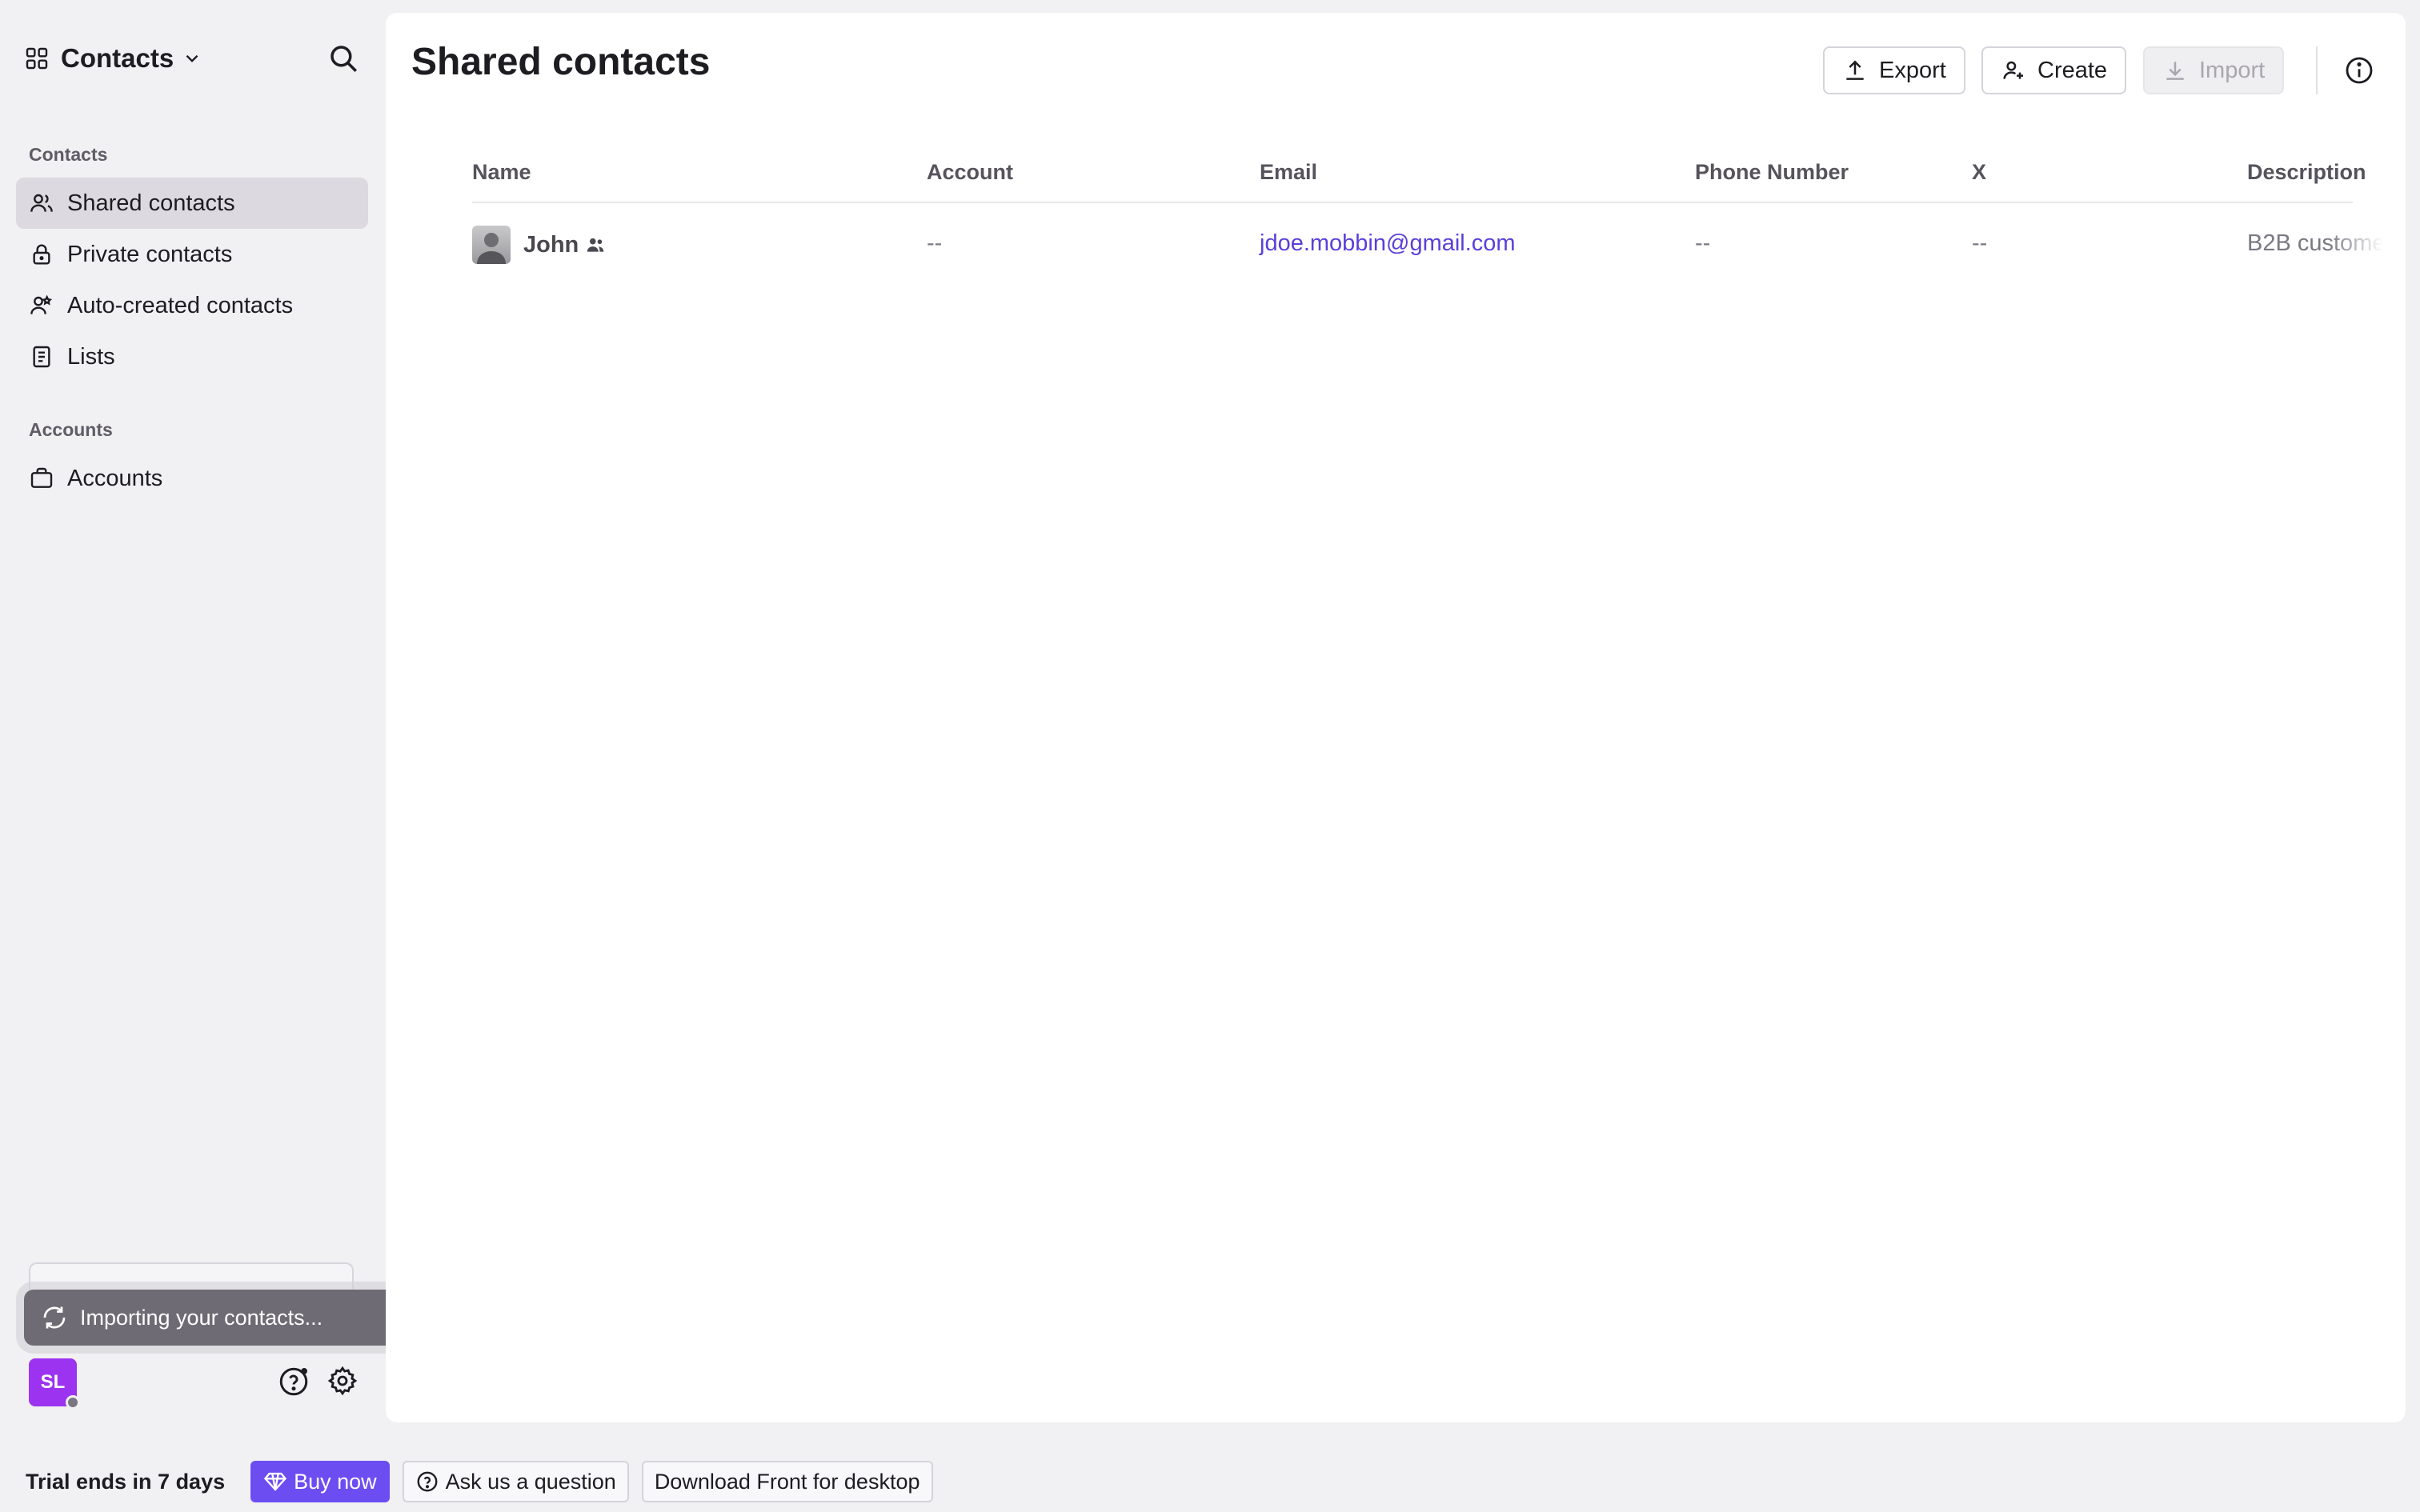 The width and height of the screenshot is (2420, 1512). What do you see at coordinates (1388, 243) in the screenshot?
I see `cell-email-link: jdoe.mobbin@gmail.com` at bounding box center [1388, 243].